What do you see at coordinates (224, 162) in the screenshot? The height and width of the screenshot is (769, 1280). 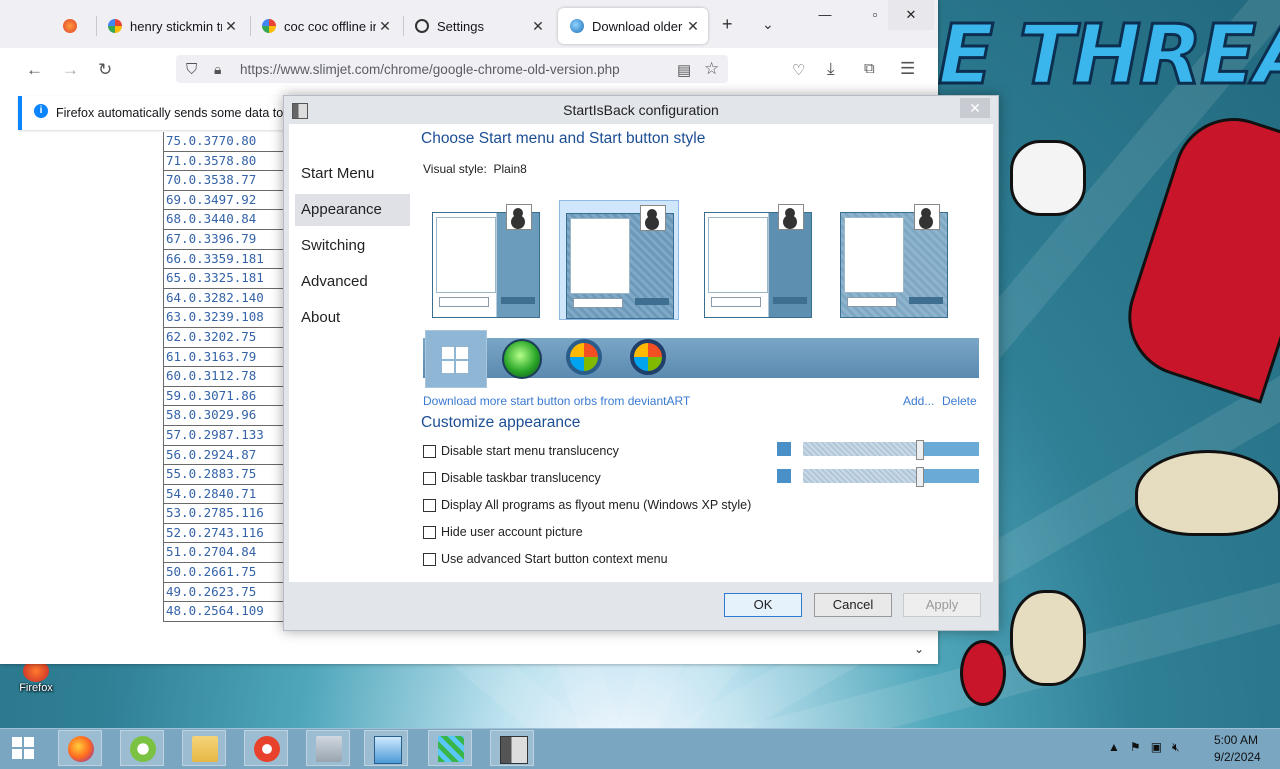 I see `version-row: 71.0.3578.80` at bounding box center [224, 162].